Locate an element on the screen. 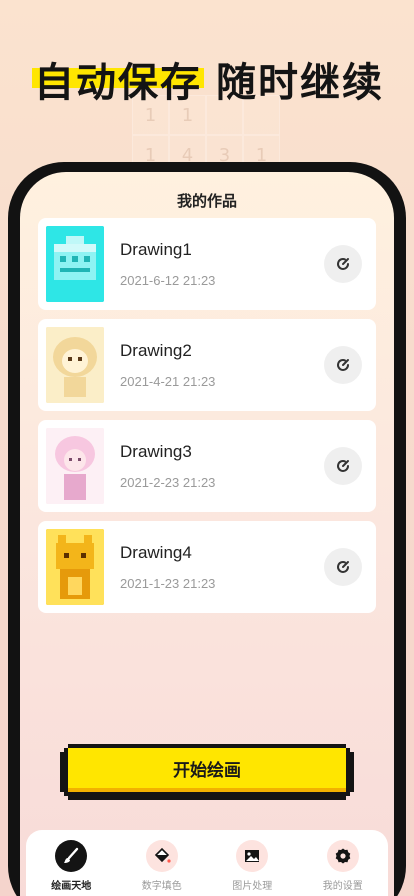  work-name: Drawing3 is located at coordinates (156, 451).